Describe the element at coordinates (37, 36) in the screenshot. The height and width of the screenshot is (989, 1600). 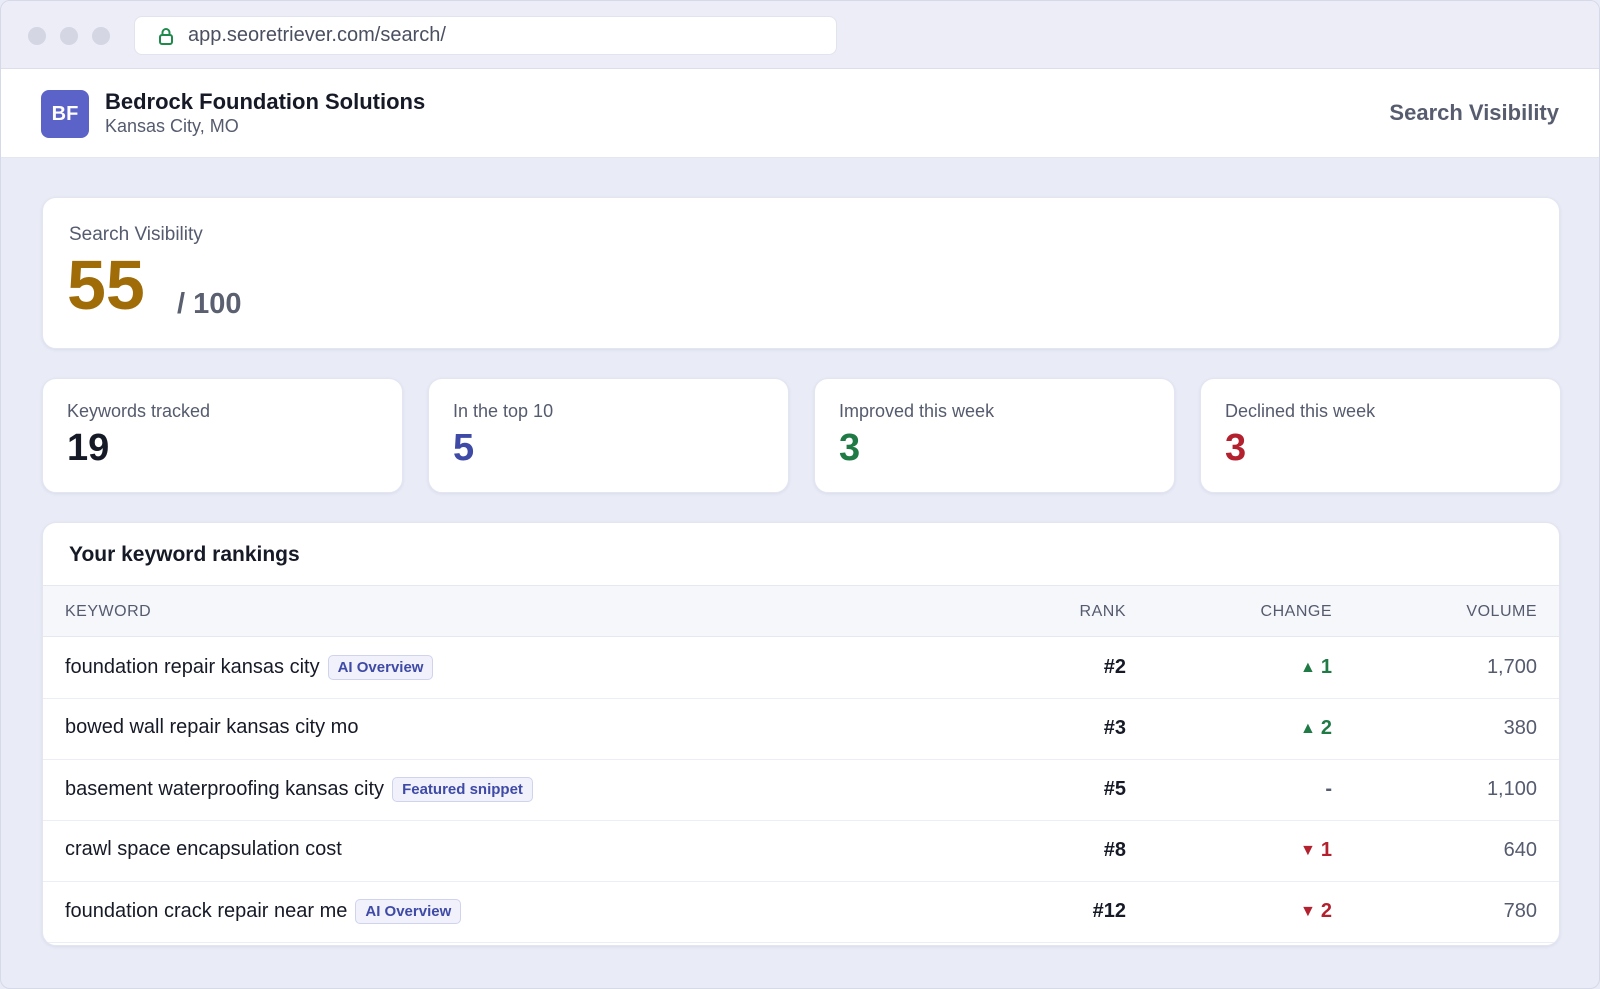
I see `window-close-button` at that location.